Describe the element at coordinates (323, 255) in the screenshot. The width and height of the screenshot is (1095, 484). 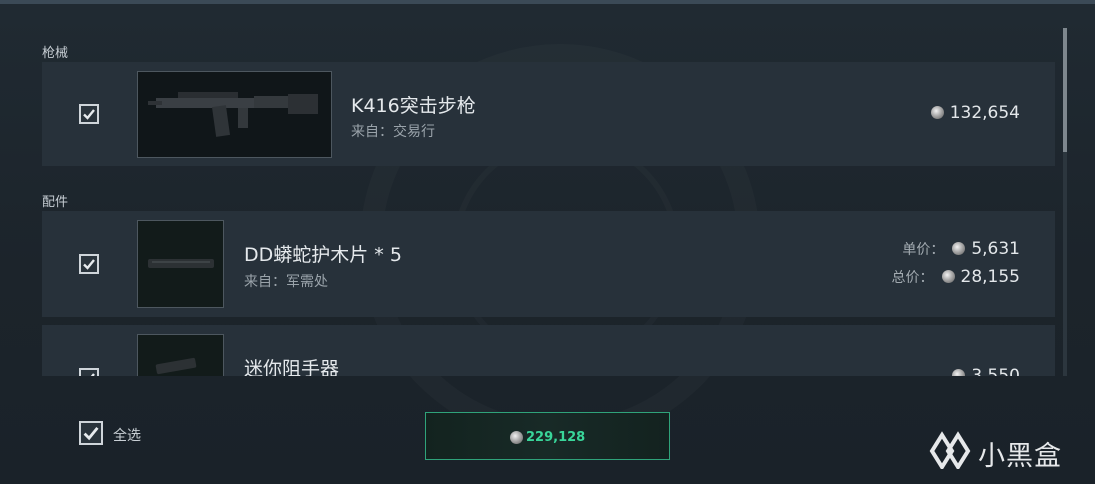
I see `item-name: DD蟒蛇护木片 * 5` at that location.